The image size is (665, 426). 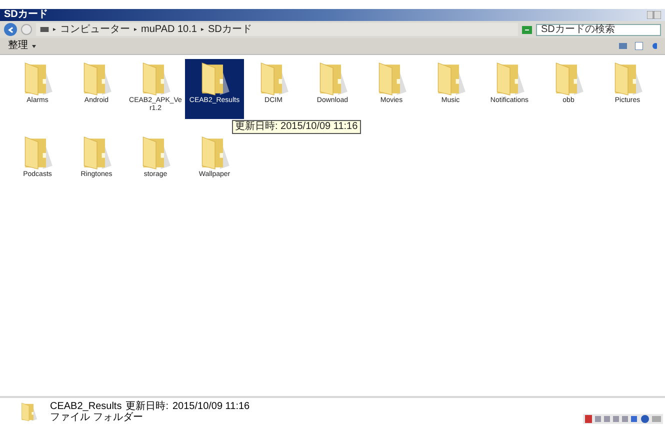 What do you see at coordinates (96, 417) in the screenshot?
I see `detail-type: ファイル フォルダー` at bounding box center [96, 417].